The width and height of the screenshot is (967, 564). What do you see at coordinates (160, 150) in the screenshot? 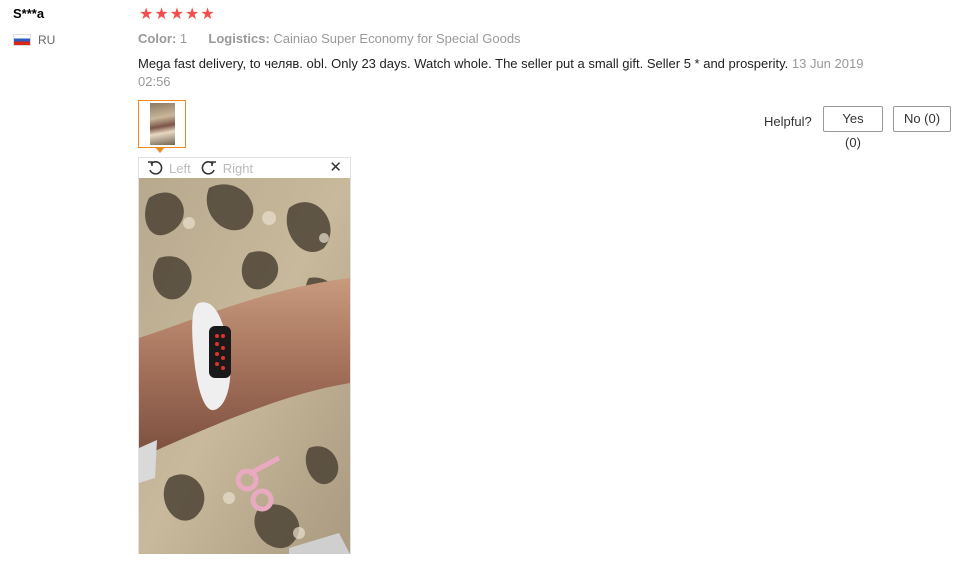
I see `thumbnail-pointer` at bounding box center [160, 150].